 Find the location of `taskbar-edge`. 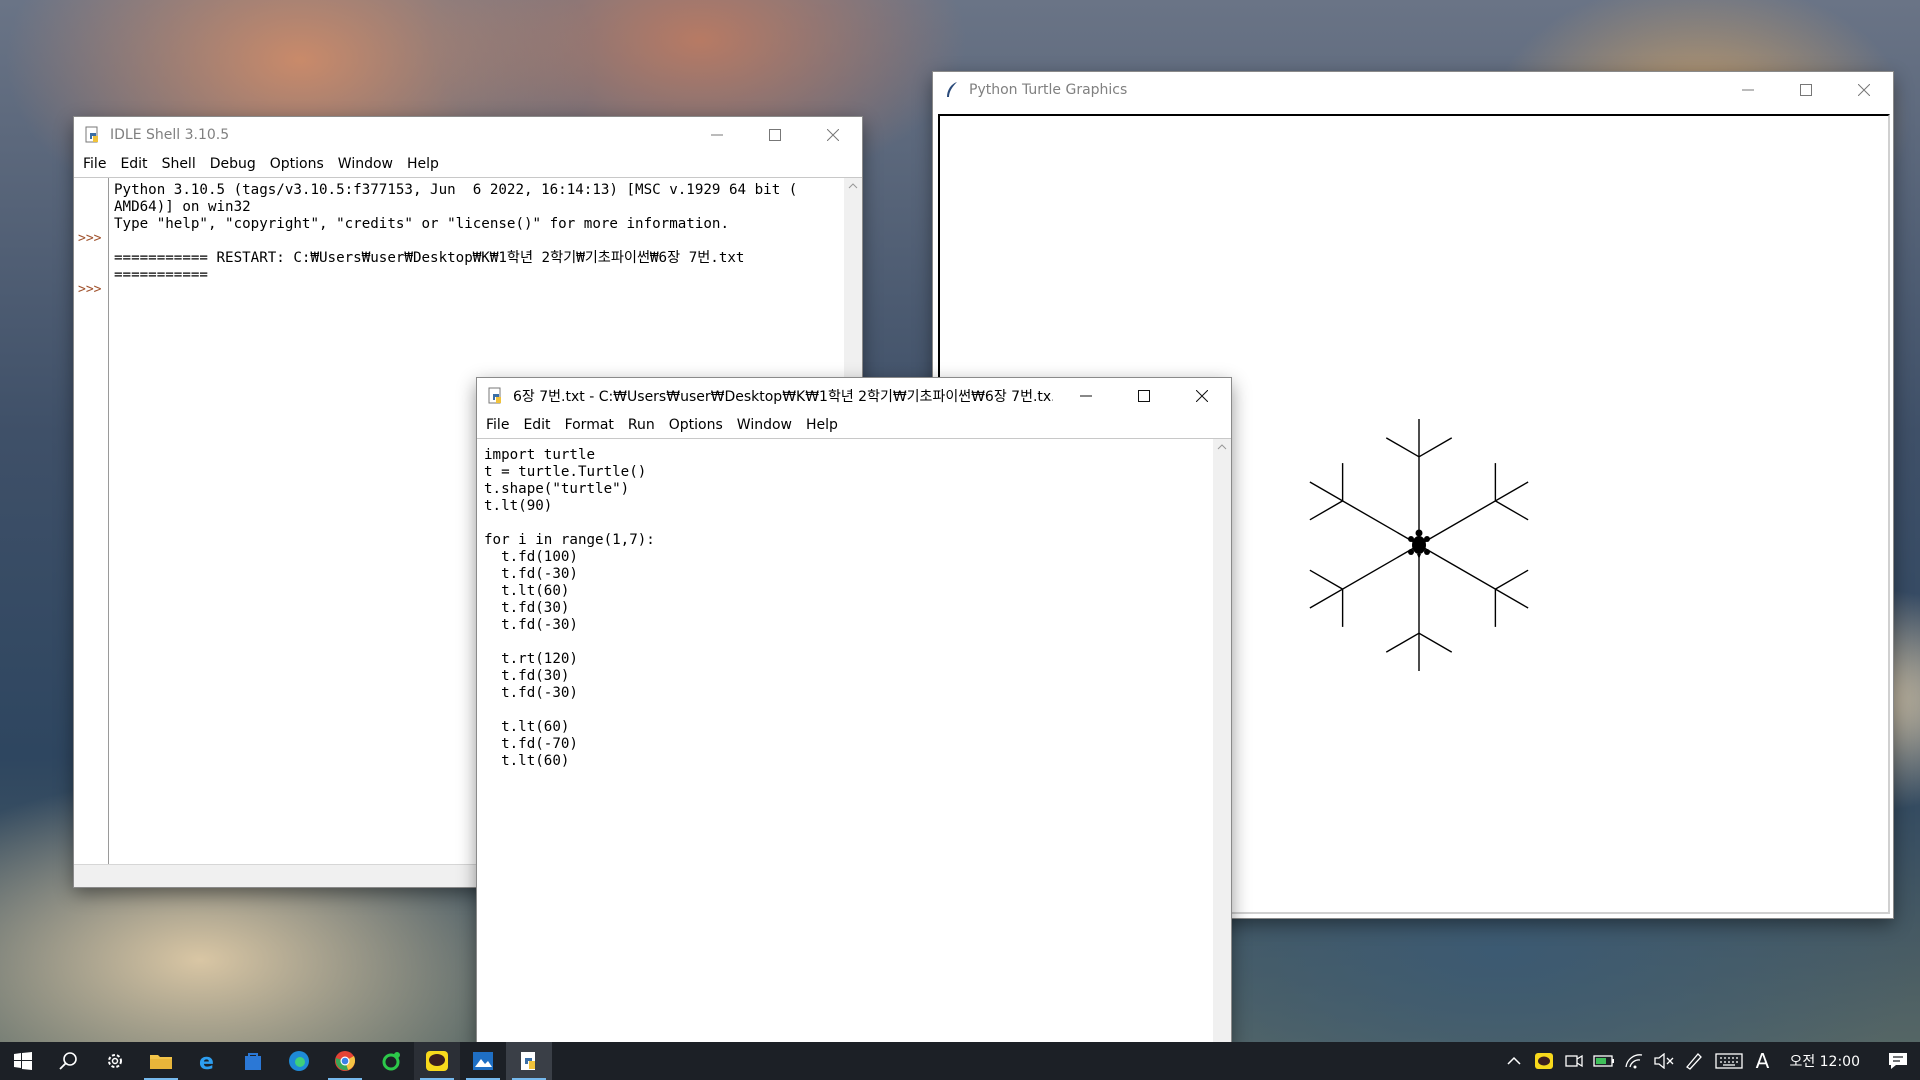

taskbar-edge is located at coordinates (299, 1061).